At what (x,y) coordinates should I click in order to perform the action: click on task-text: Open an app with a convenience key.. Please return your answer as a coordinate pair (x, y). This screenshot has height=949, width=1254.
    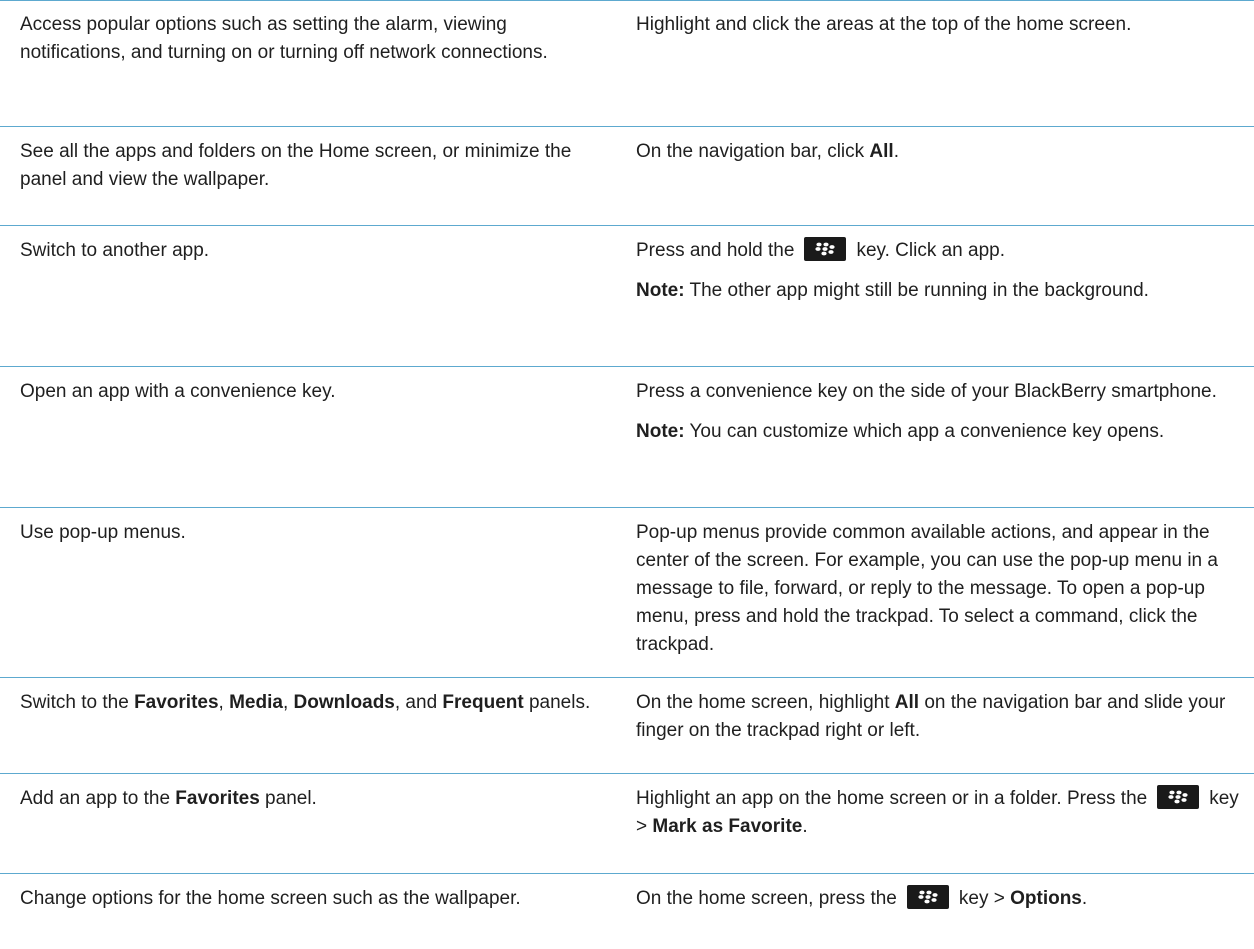
    Looking at the image, I should click on (178, 391).